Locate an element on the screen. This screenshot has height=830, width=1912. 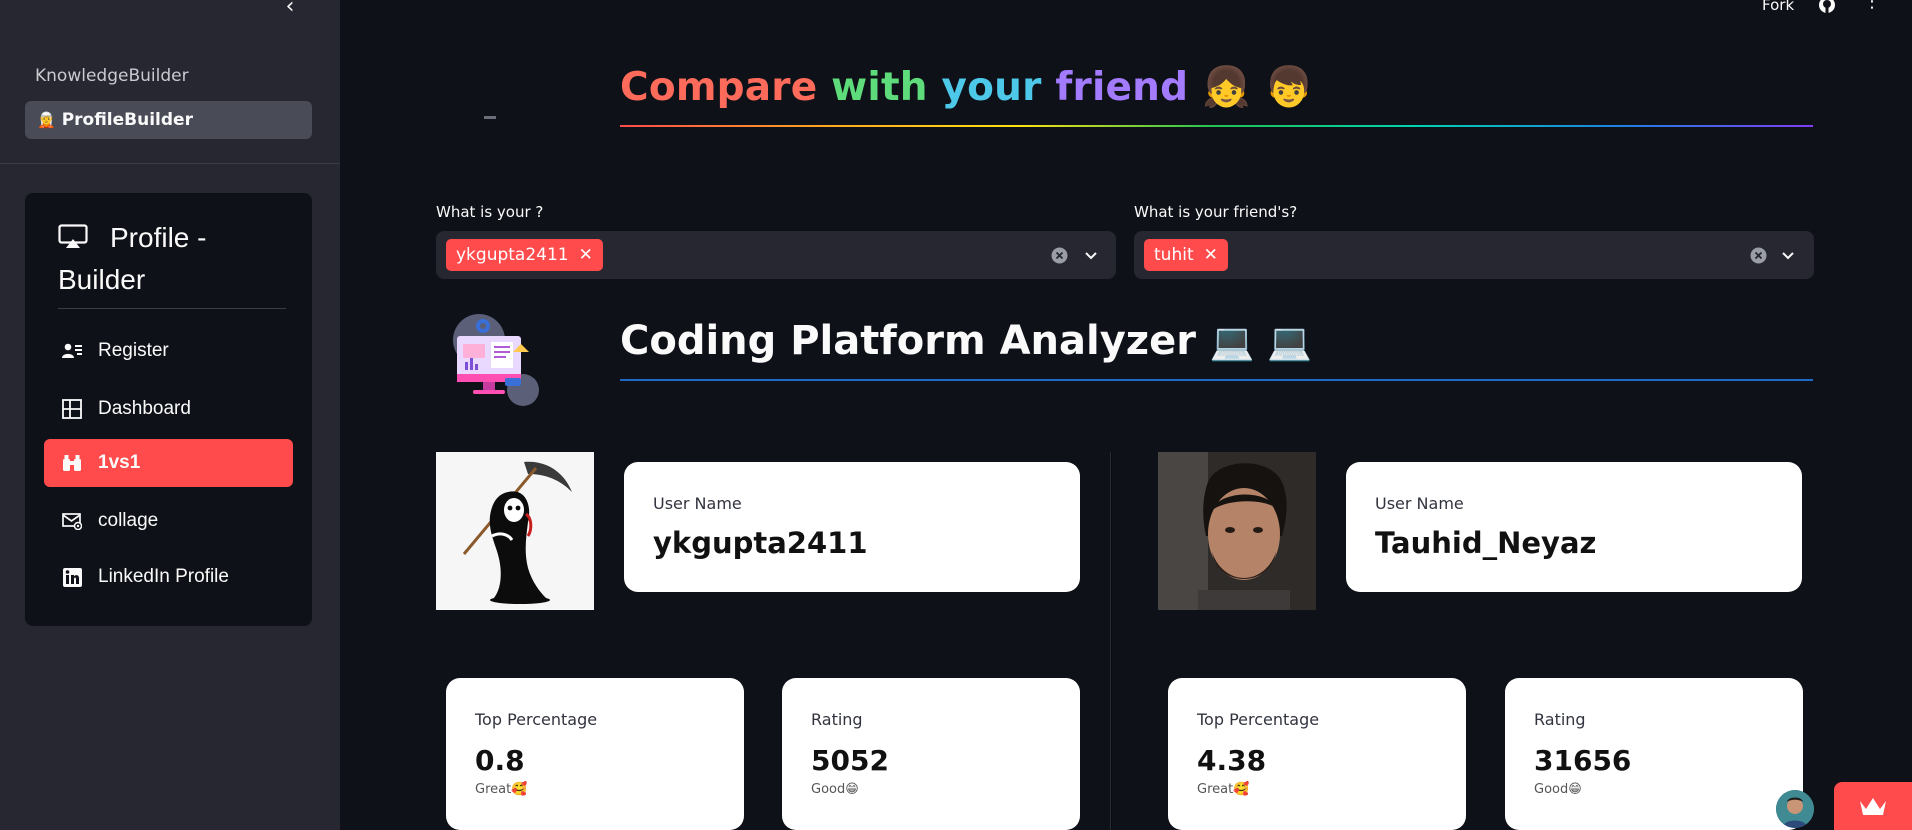
fork-button: Fork is located at coordinates (1778, 7).